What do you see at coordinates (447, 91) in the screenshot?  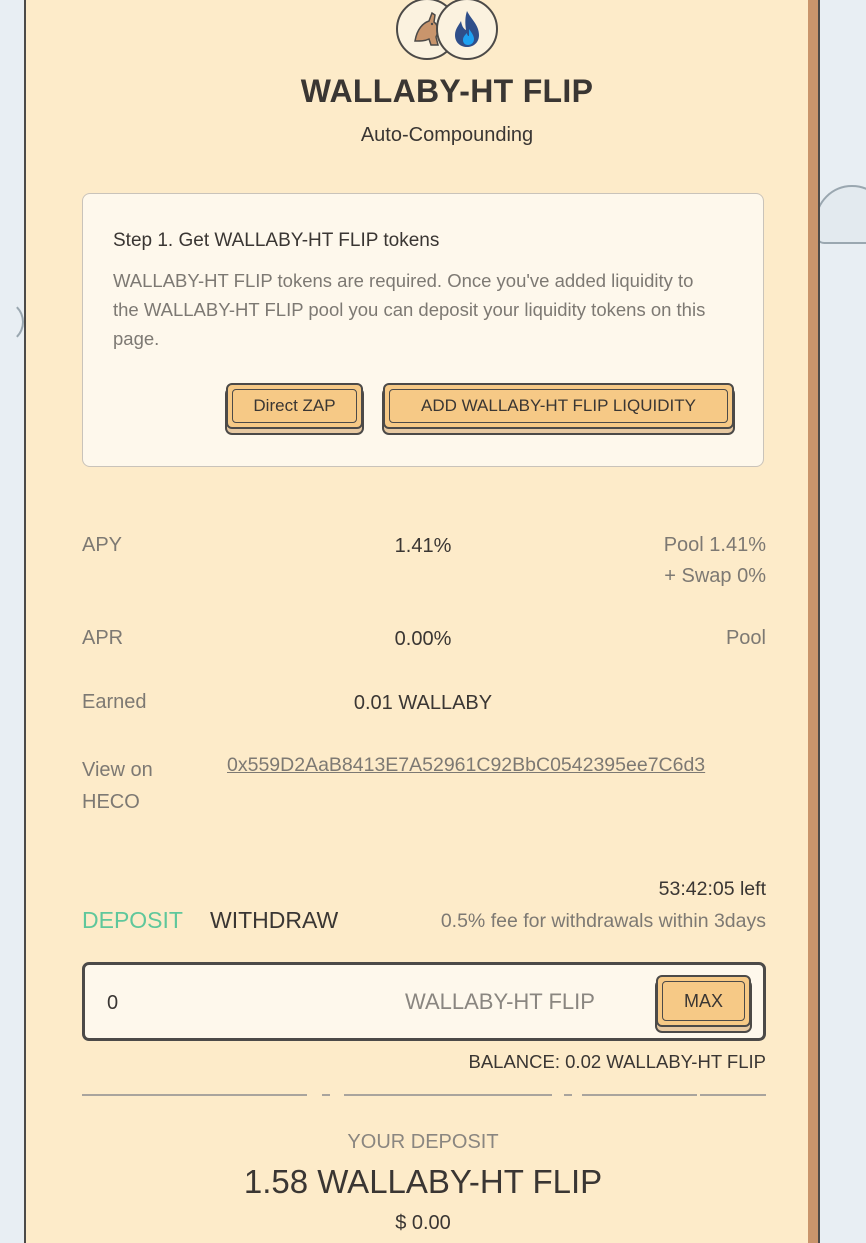 I see `page-title: WALLABY-HT FLIP` at bounding box center [447, 91].